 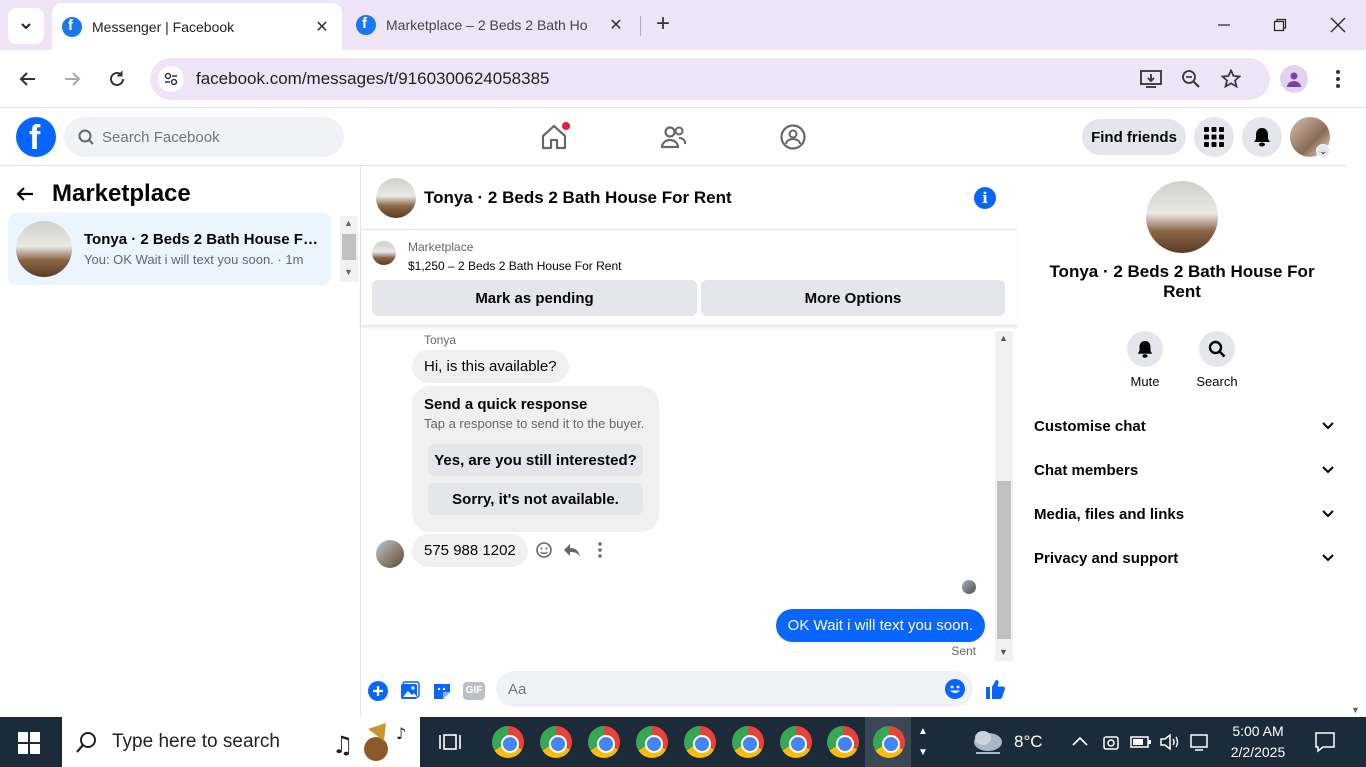 What do you see at coordinates (673, 137) in the screenshot?
I see `friends-icon` at bounding box center [673, 137].